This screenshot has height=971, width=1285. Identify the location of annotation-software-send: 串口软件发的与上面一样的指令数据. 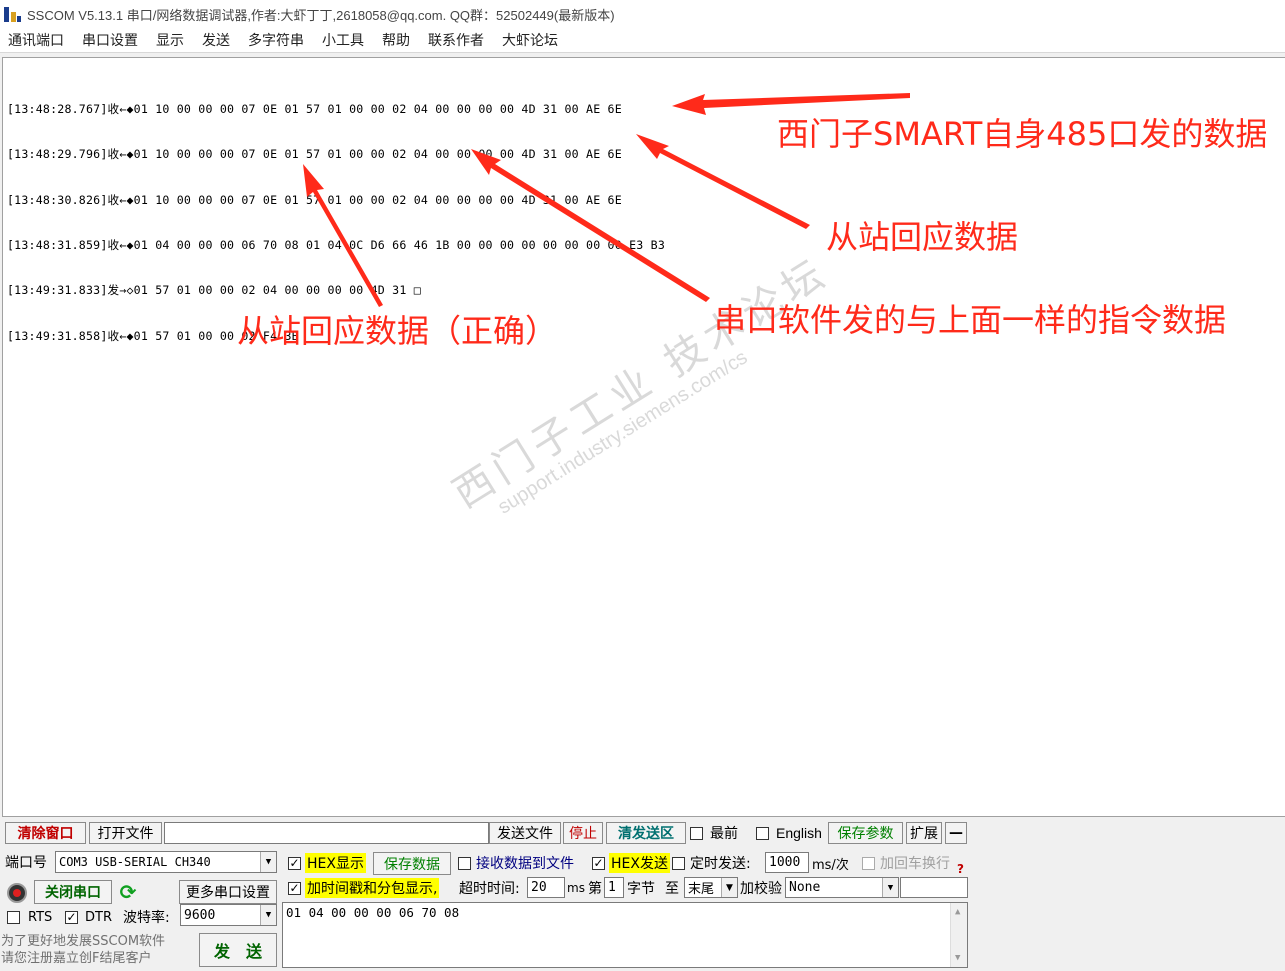
(970, 320).